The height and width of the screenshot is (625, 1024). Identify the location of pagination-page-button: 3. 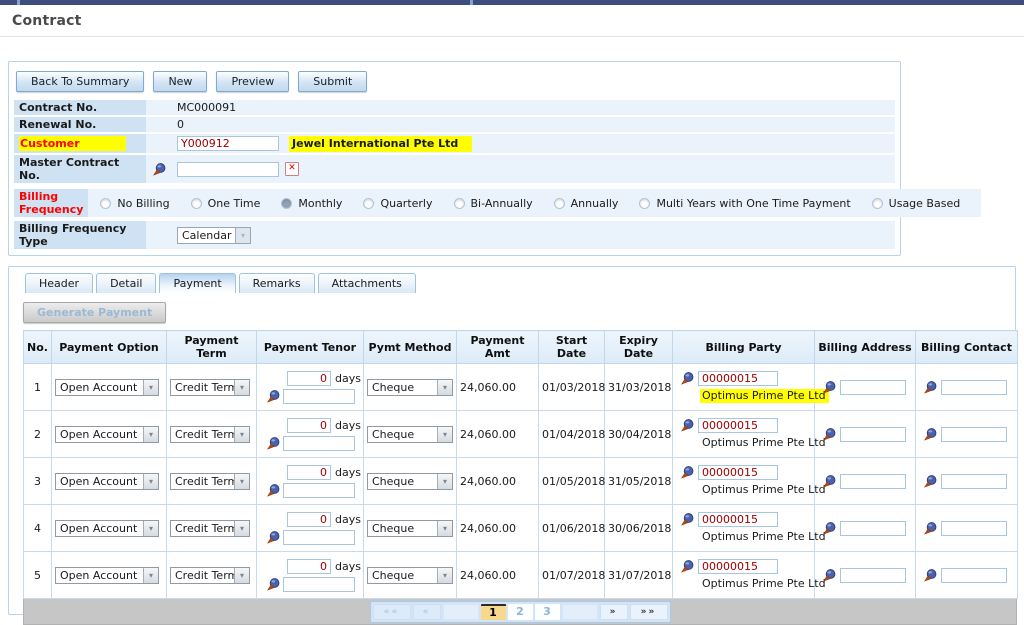
(547, 611).